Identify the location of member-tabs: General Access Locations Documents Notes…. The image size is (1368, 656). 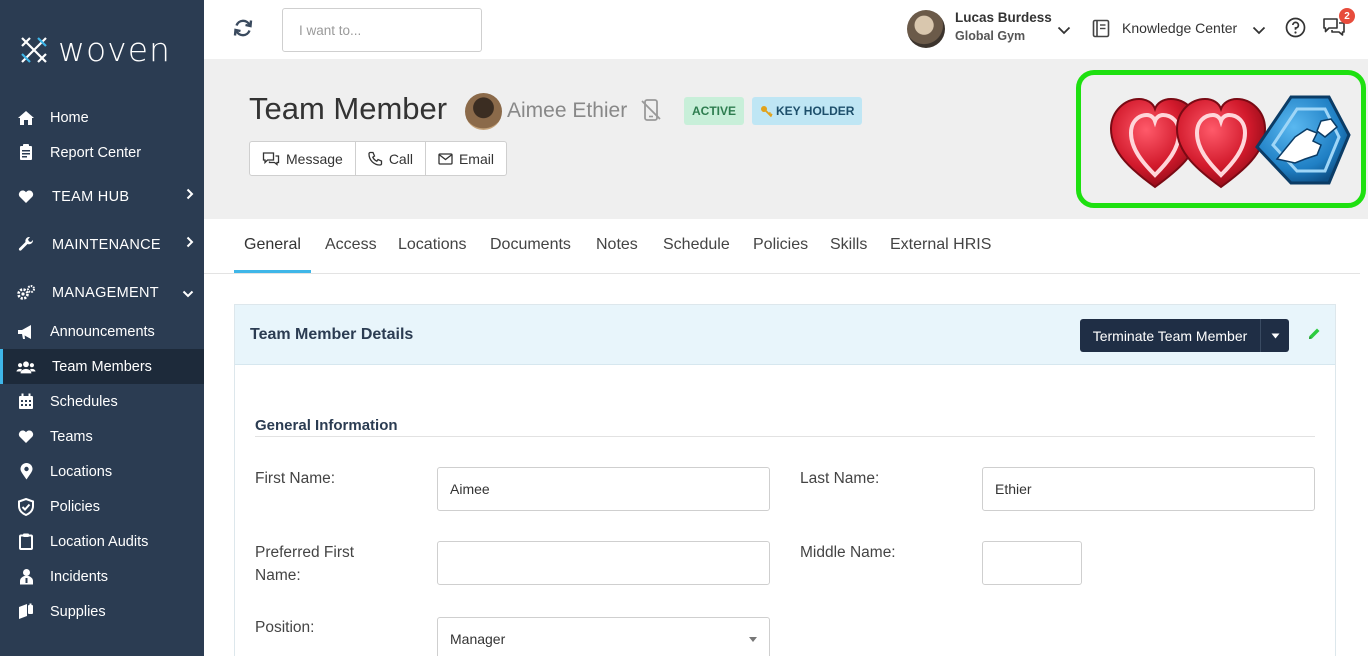
(782, 246).